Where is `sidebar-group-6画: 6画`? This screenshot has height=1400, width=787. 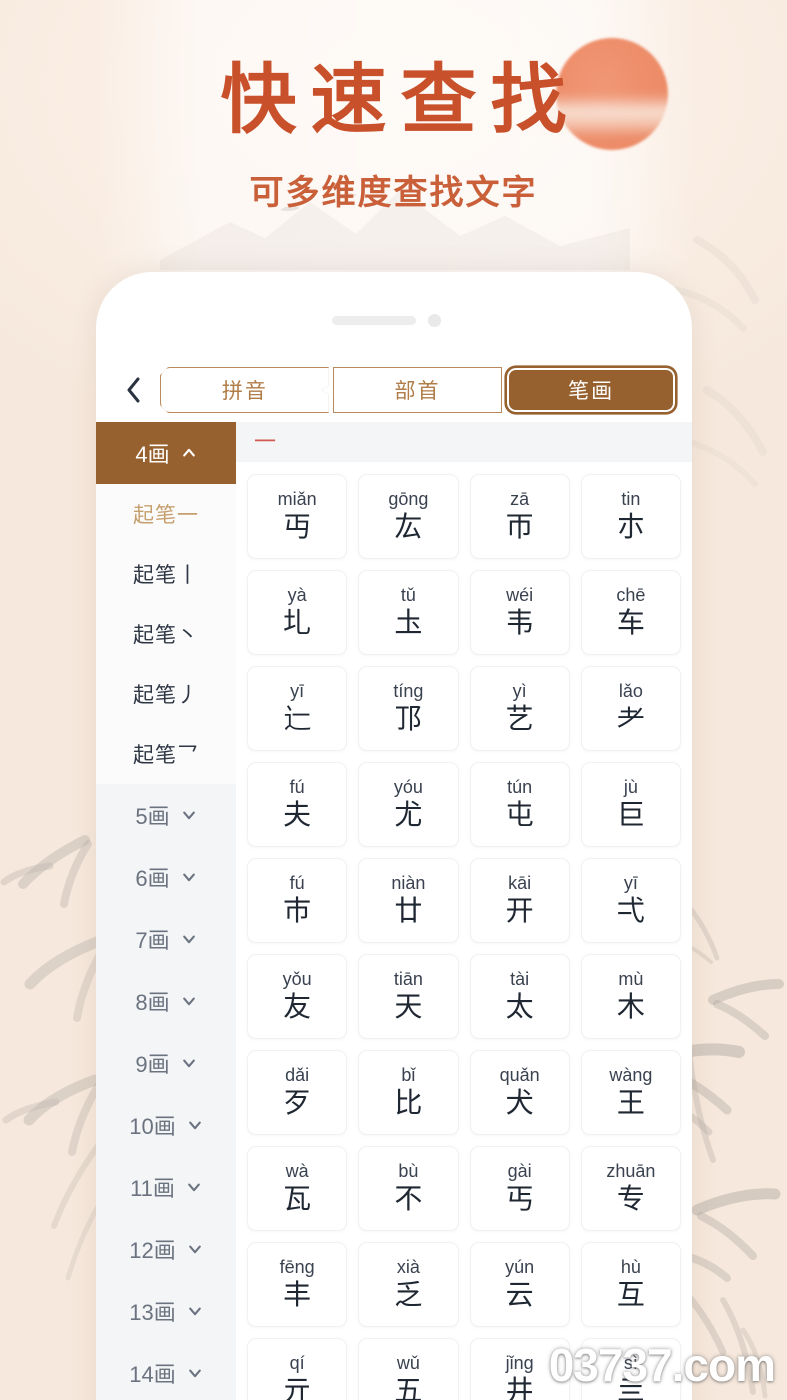
sidebar-group-6画: 6画 is located at coordinates (166, 877).